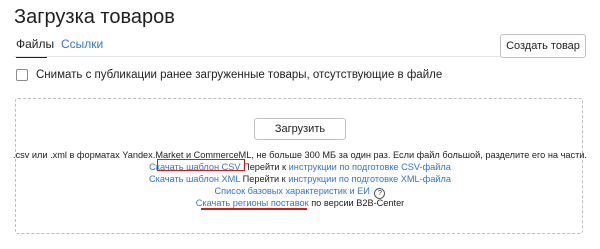 Image resolution: width=600 pixels, height=249 pixels. Describe the element at coordinates (300, 129) in the screenshot. I see `upload-button: Загрузить` at that location.